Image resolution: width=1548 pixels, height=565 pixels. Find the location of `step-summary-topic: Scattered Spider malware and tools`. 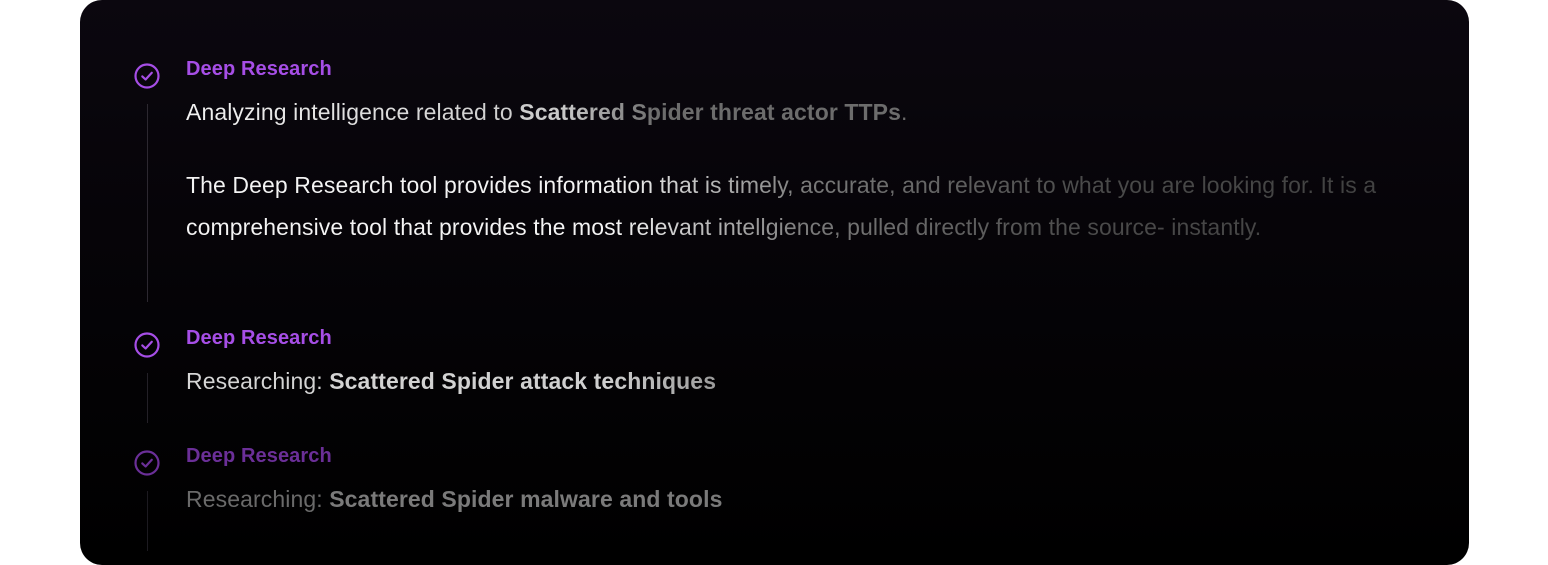

step-summary-topic: Scattered Spider malware and tools is located at coordinates (526, 499).